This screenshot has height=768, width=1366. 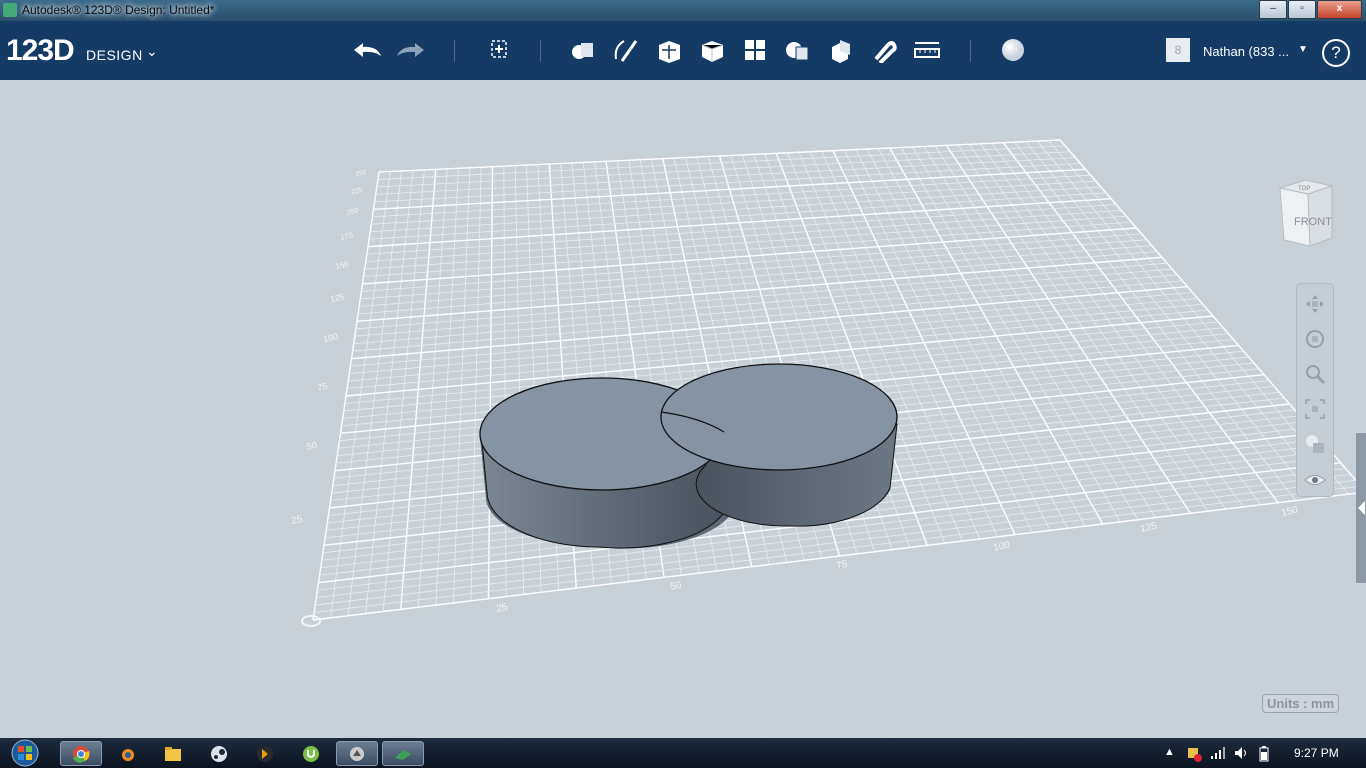 What do you see at coordinates (1302, 9) in the screenshot?
I see `maximize-button: ▫` at bounding box center [1302, 9].